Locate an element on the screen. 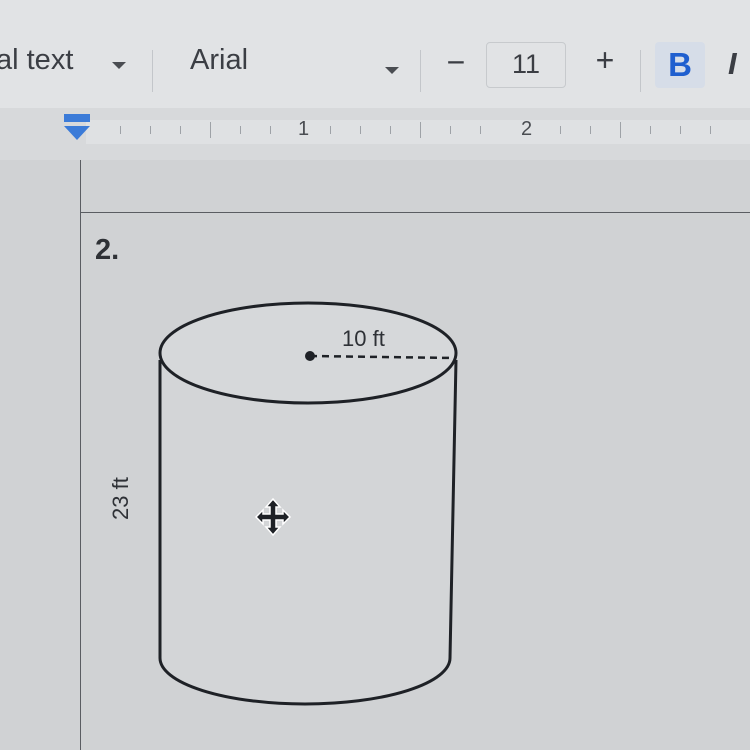 This screenshot has width=750, height=750. horizontal-ruler: 1 2 is located at coordinates (375, 134).